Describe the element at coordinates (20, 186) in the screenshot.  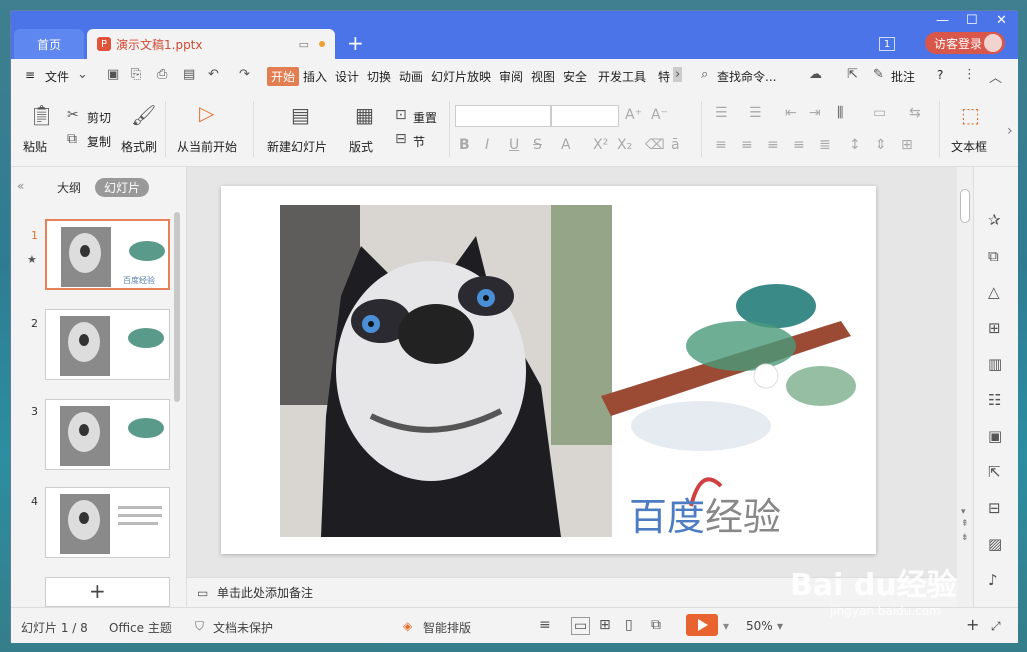
I see `collapse-panel-icon: «` at that location.